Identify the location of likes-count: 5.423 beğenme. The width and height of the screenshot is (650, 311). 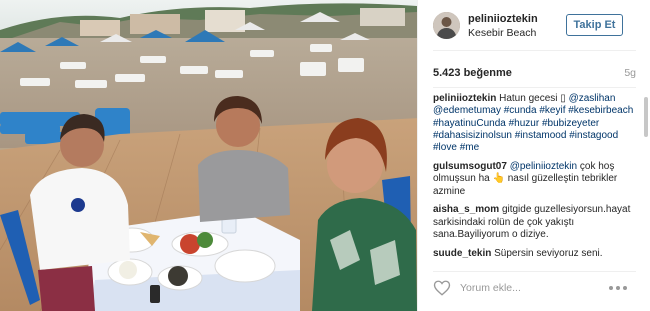
(472, 73).